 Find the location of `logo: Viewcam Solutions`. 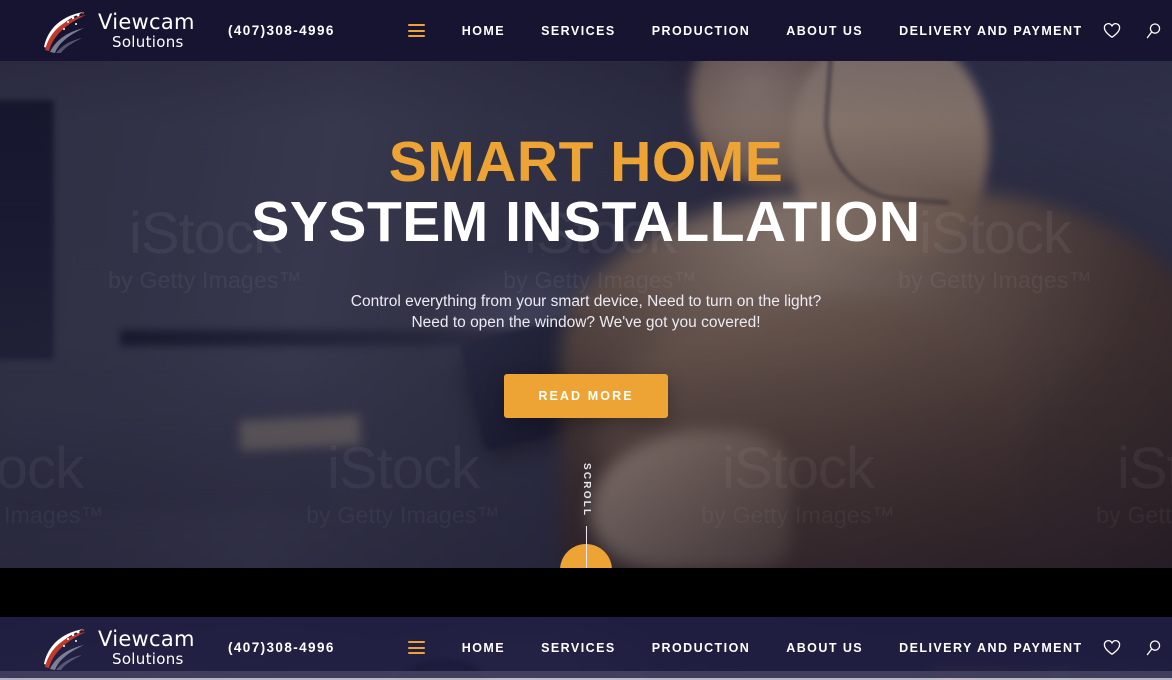

logo: Viewcam Solutions is located at coordinates (116, 31).